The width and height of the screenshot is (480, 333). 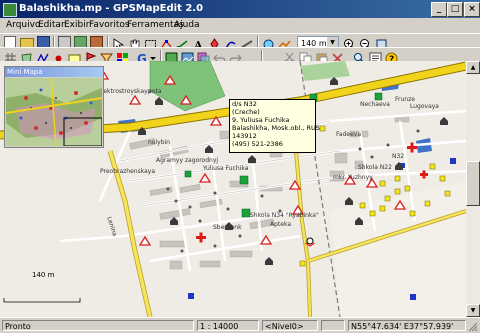 What do you see at coordinates (375, 167) in the screenshot?
I see `map-label: Shkola N22` at bounding box center [375, 167].